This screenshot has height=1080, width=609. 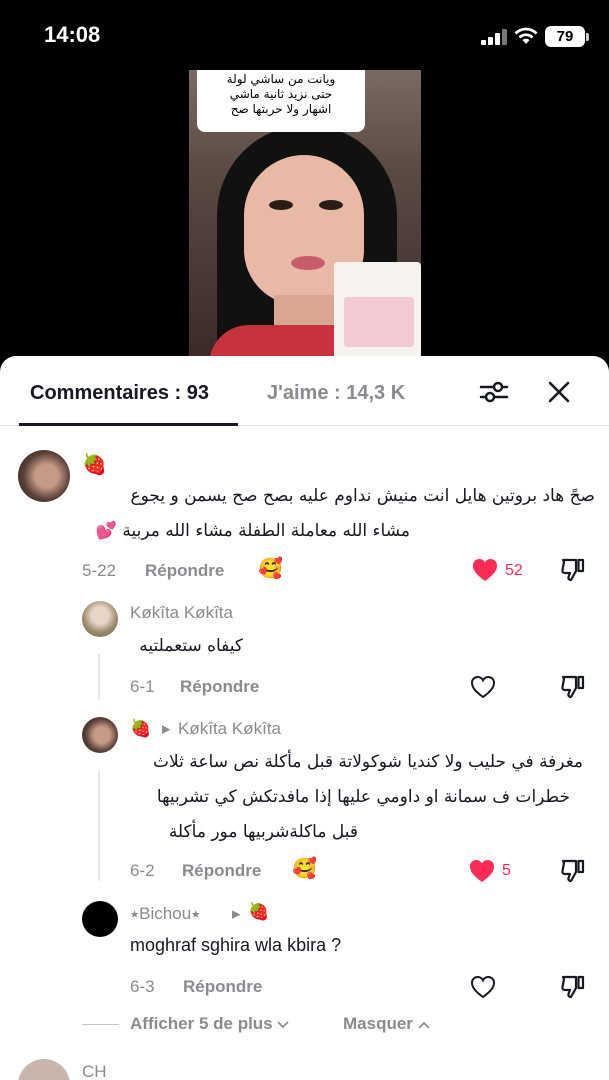 I want to click on status-bar: 14:08 79, so click(x=304, y=35).